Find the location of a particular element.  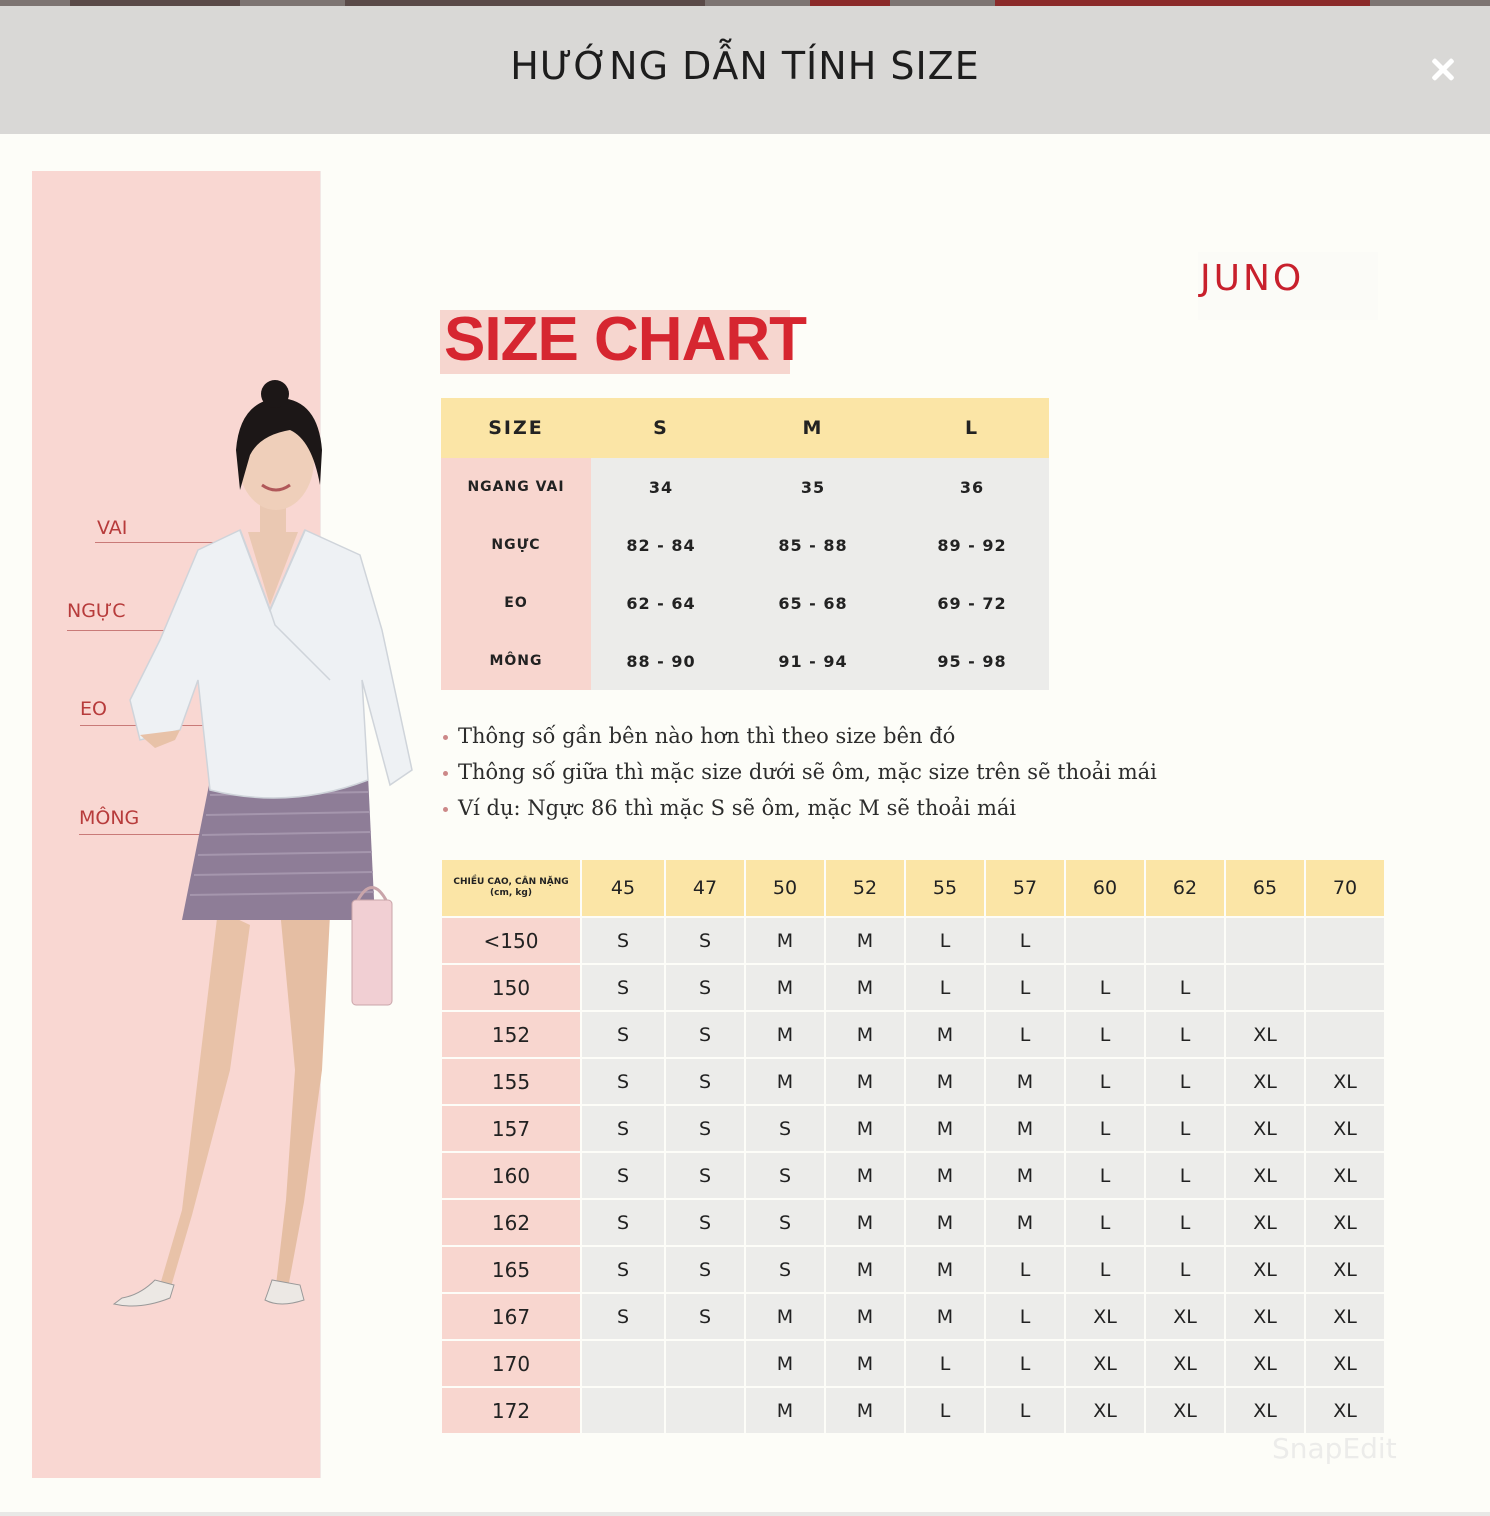

table-row: 155 S S M M M M L L XL XL is located at coordinates (913, 1081).